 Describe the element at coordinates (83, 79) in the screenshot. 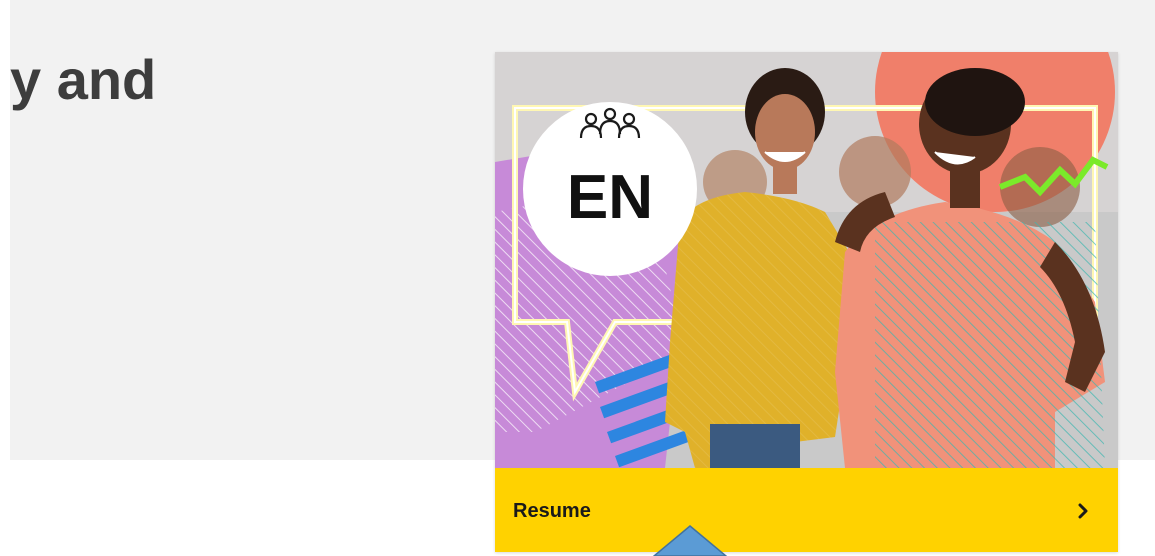

I see `page-heading: y and` at that location.